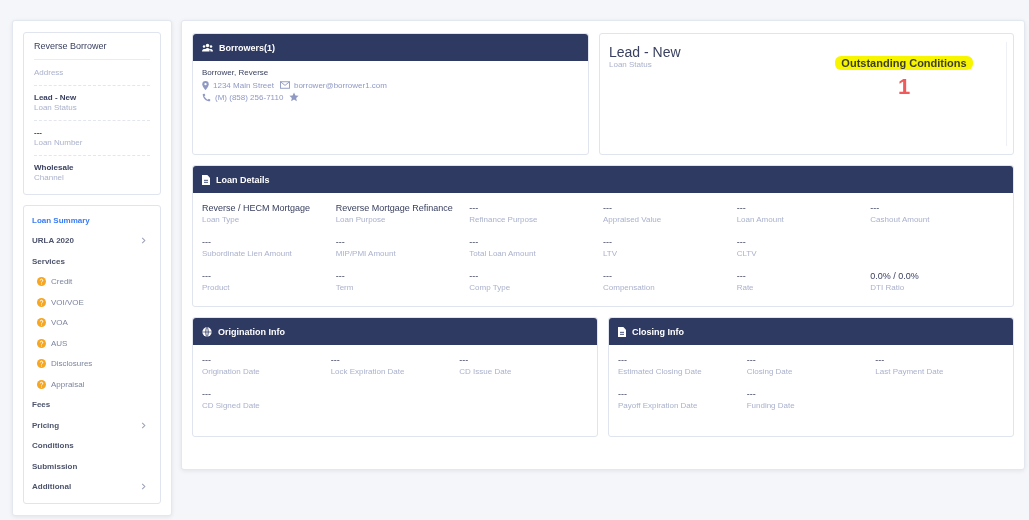  Describe the element at coordinates (92, 343) in the screenshot. I see `nav-item: AUS` at that location.